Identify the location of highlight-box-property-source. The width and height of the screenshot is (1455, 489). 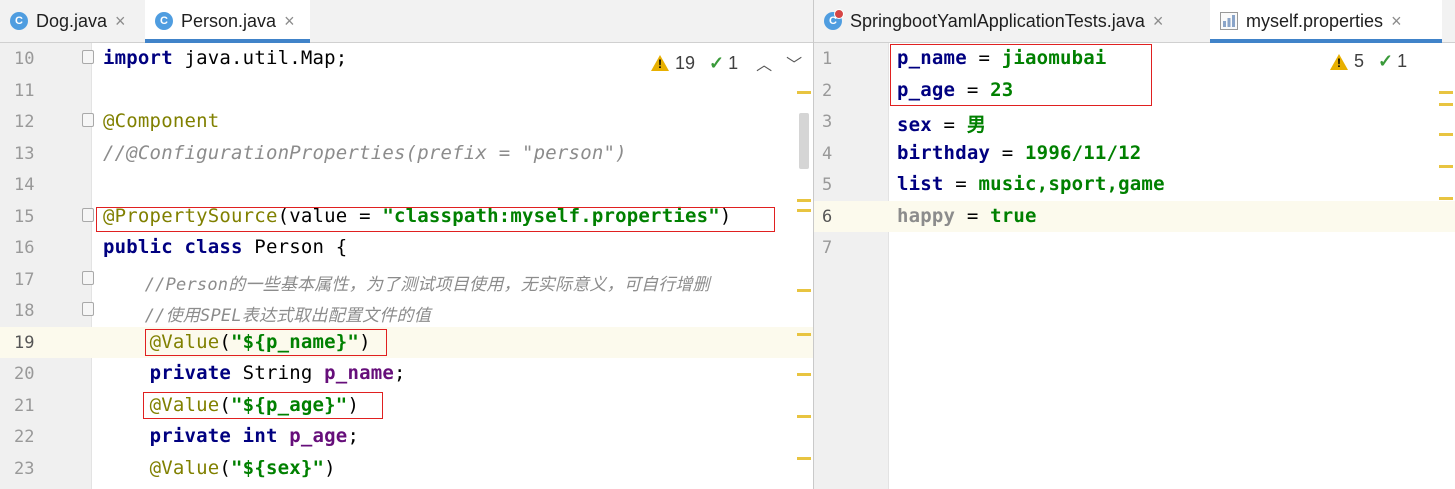
(435, 219).